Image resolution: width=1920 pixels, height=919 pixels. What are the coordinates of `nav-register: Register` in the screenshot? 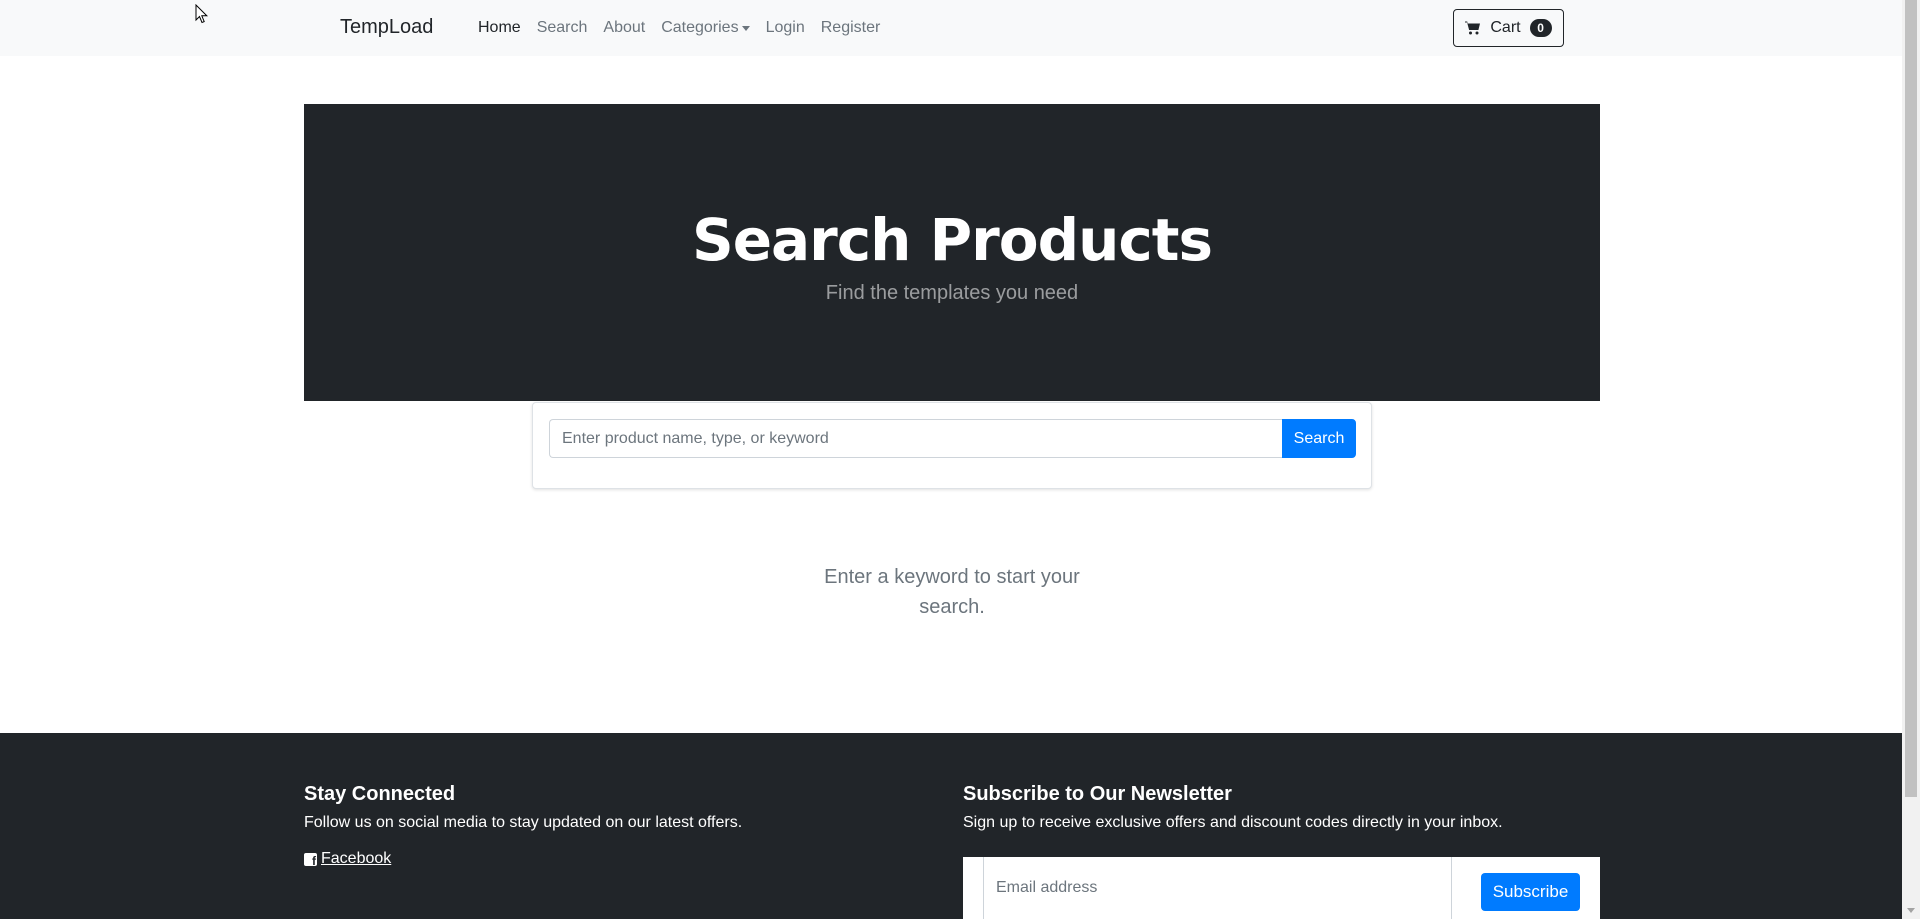 It's located at (851, 28).